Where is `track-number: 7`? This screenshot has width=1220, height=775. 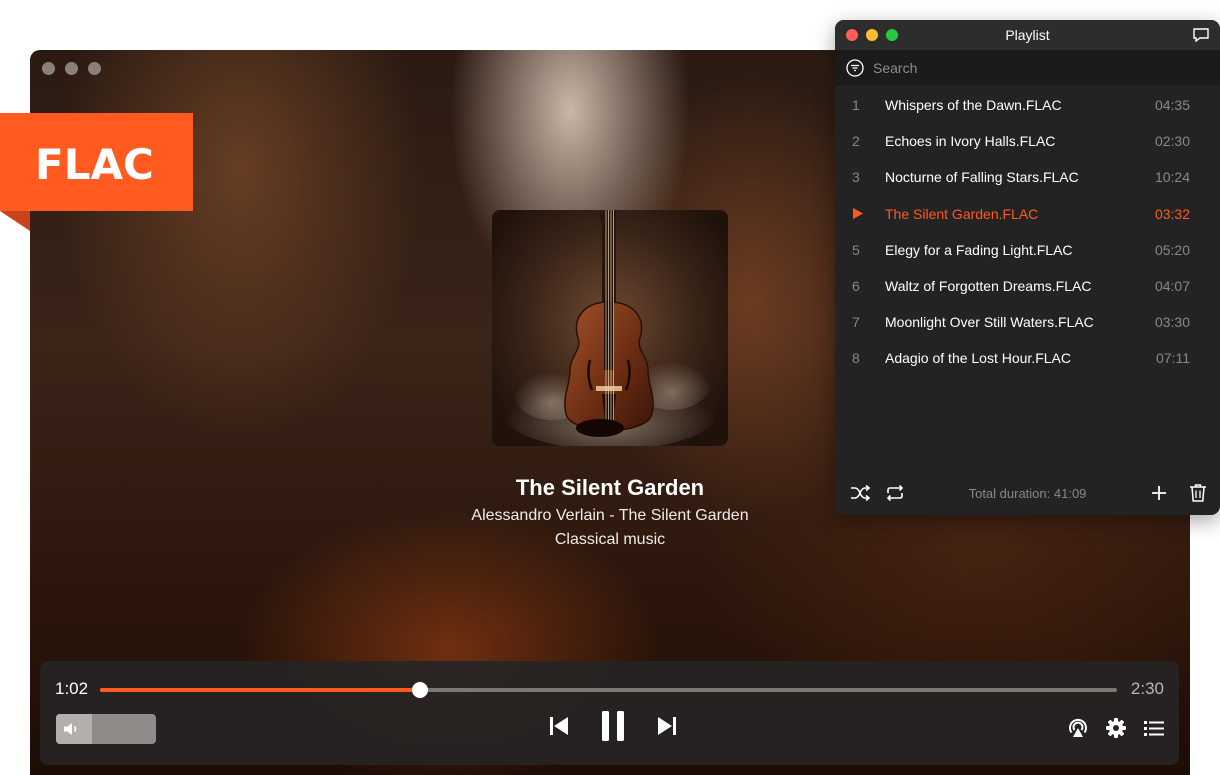
track-number: 7 is located at coordinates (856, 322).